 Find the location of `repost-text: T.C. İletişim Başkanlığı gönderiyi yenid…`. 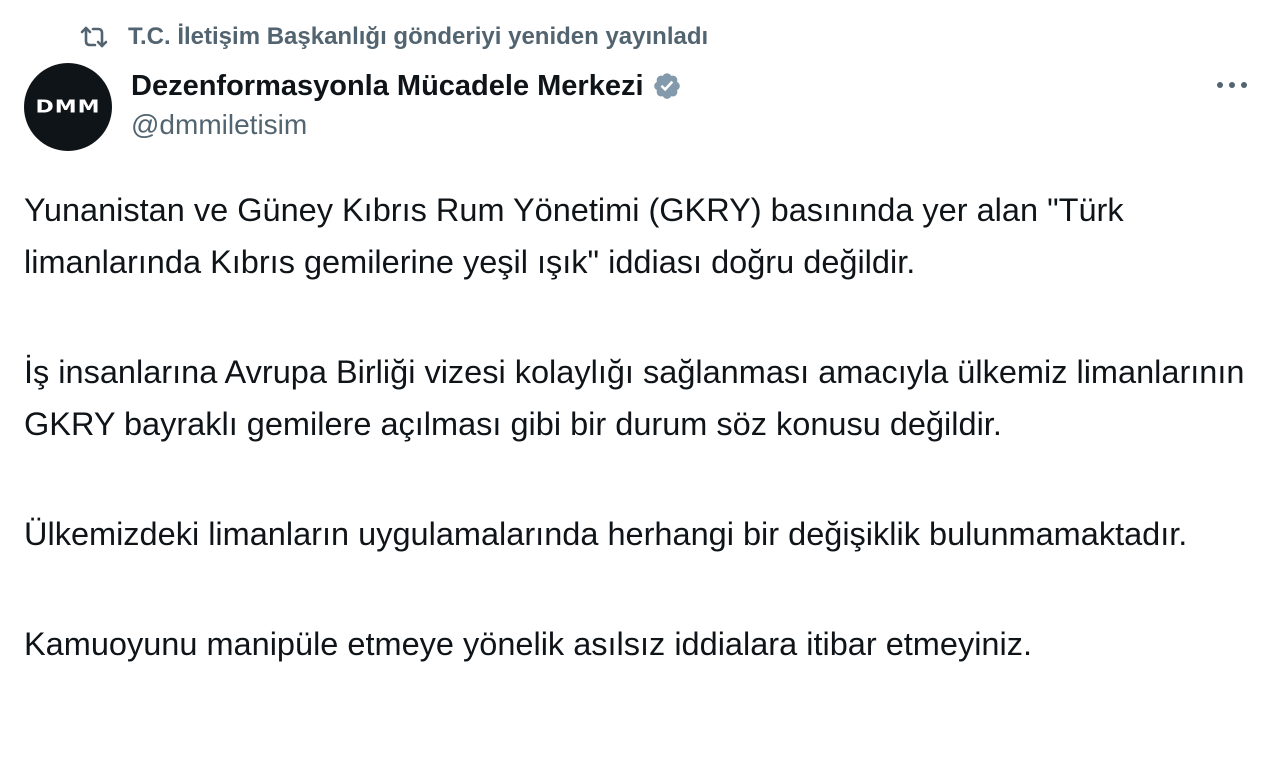

repost-text: T.C. İletişim Başkanlığı gönderiyi yenid… is located at coordinates (418, 36).